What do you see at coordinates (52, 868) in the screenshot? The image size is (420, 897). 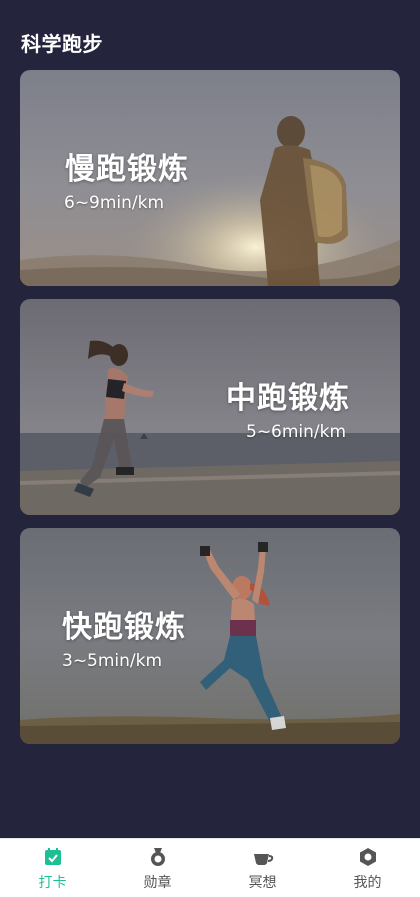 I see `tab-checkin: 打卡` at bounding box center [52, 868].